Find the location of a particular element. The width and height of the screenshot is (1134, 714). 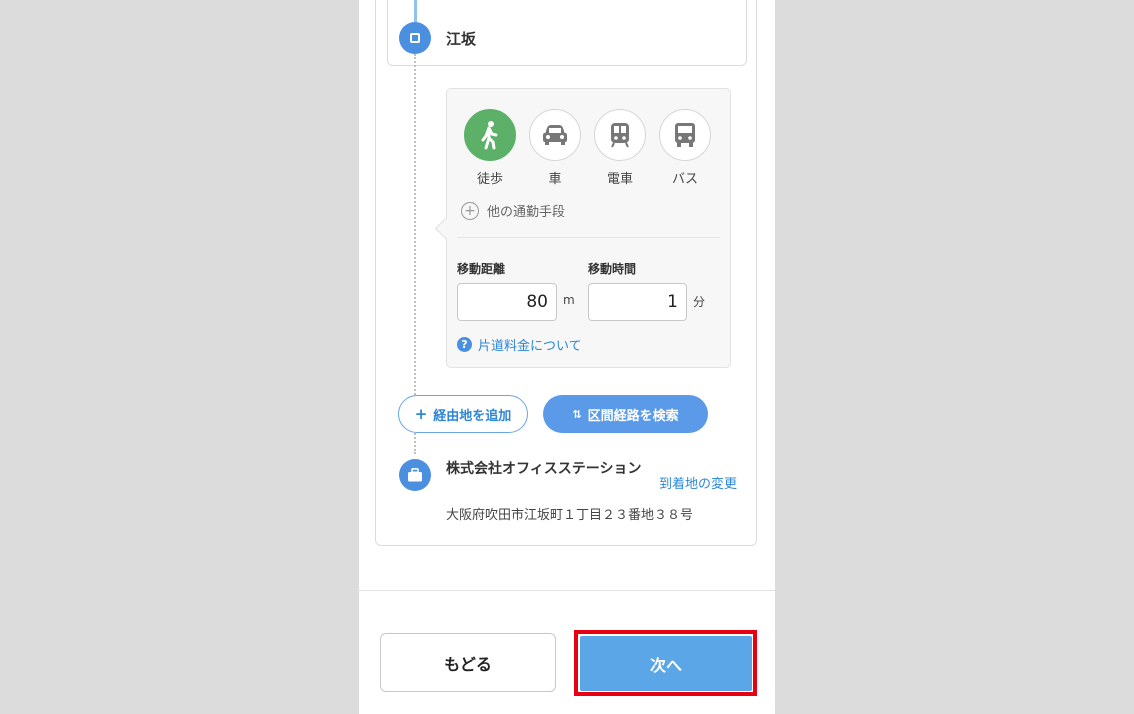

mode-walk-label: 徒歩 is located at coordinates (489, 179).